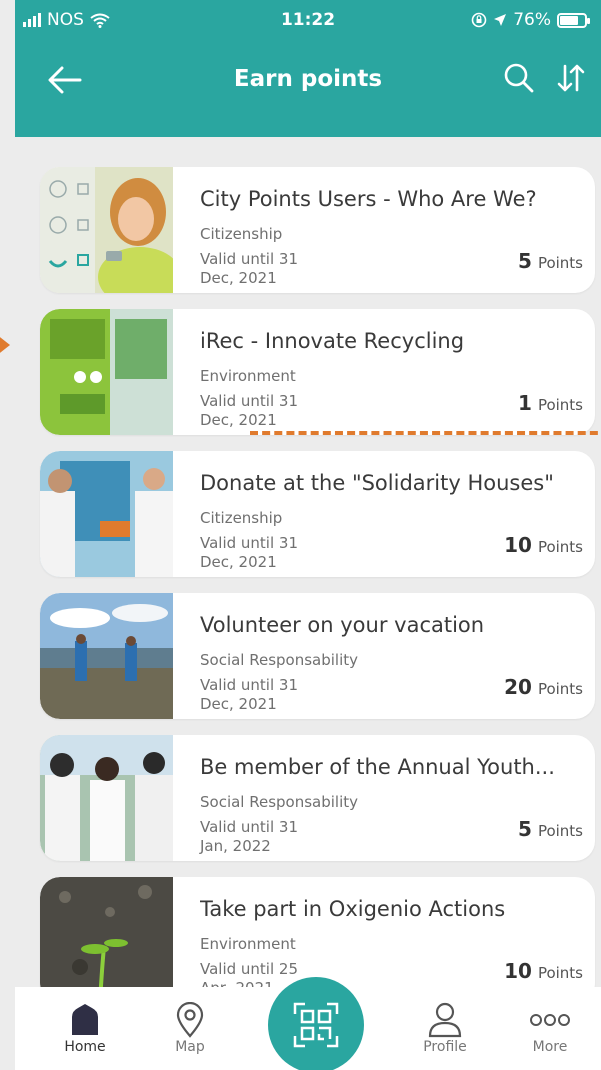 The width and height of the screenshot is (601, 1070). Describe the element at coordinates (85, 1047) in the screenshot. I see `nav-home-label: Home` at that location.